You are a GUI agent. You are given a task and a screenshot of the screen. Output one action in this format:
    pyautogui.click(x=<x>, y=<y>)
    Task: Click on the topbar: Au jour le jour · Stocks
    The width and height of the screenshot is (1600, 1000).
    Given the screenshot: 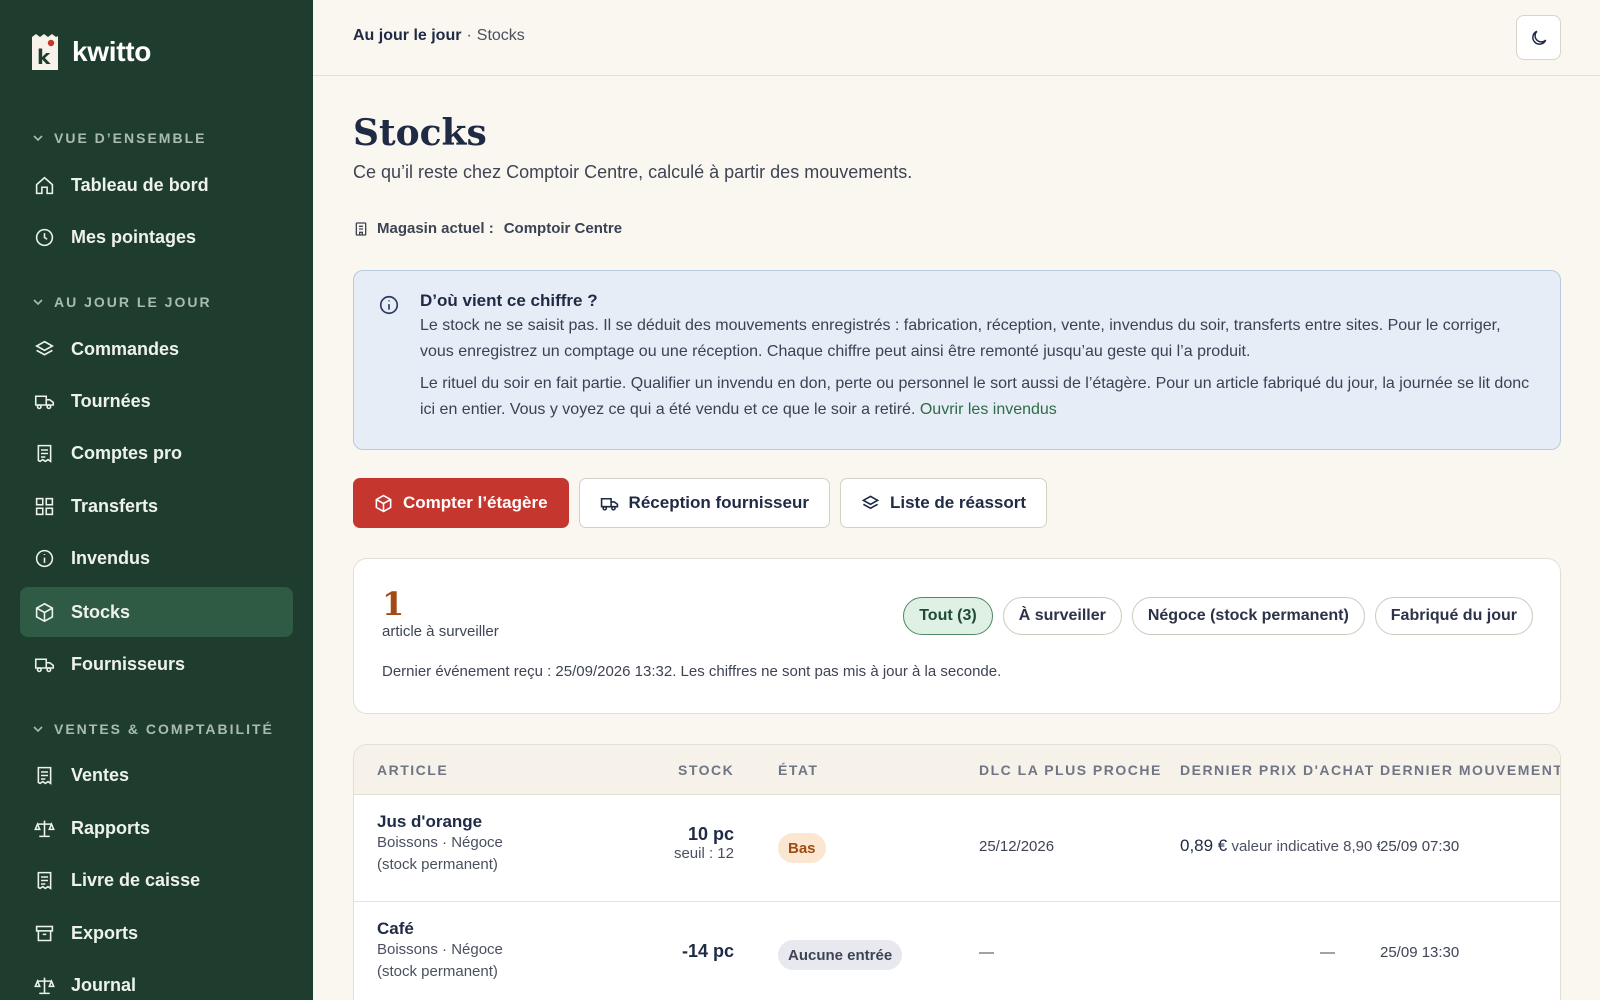 What is the action you would take?
    pyautogui.click(x=956, y=38)
    